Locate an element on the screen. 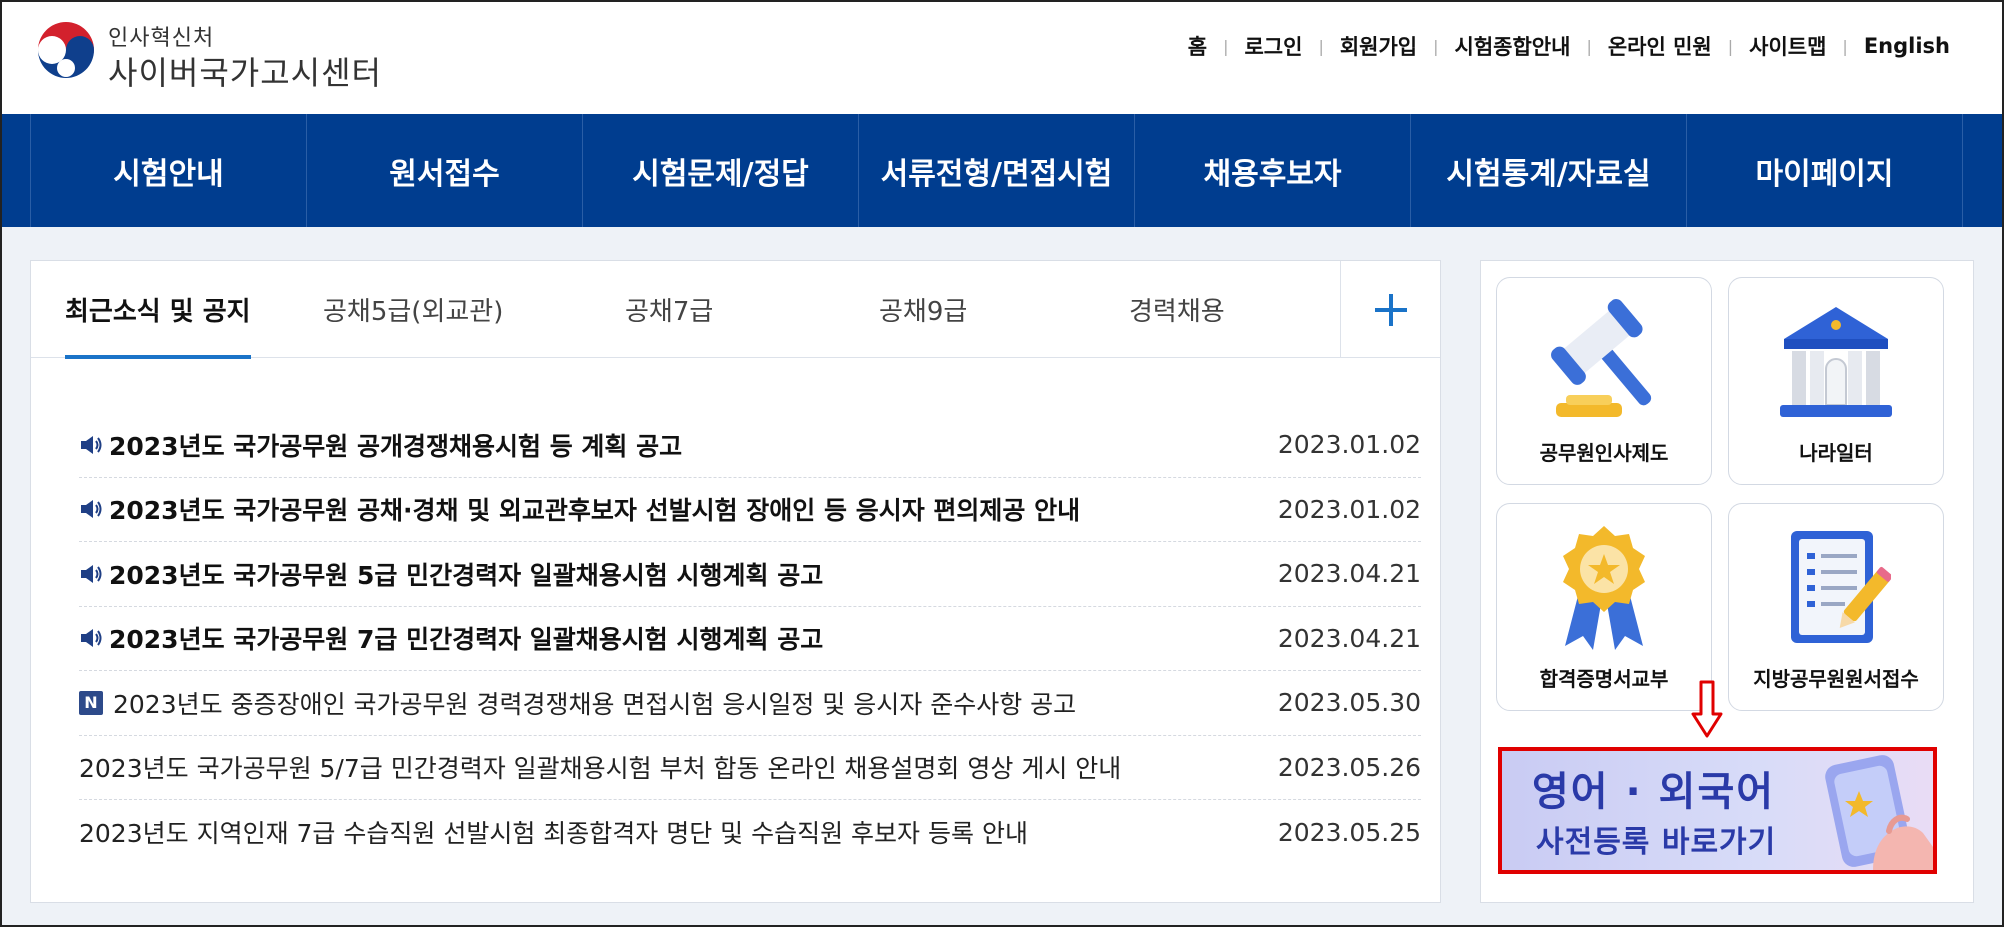  util-link-home: 홈 is located at coordinates (1197, 46).